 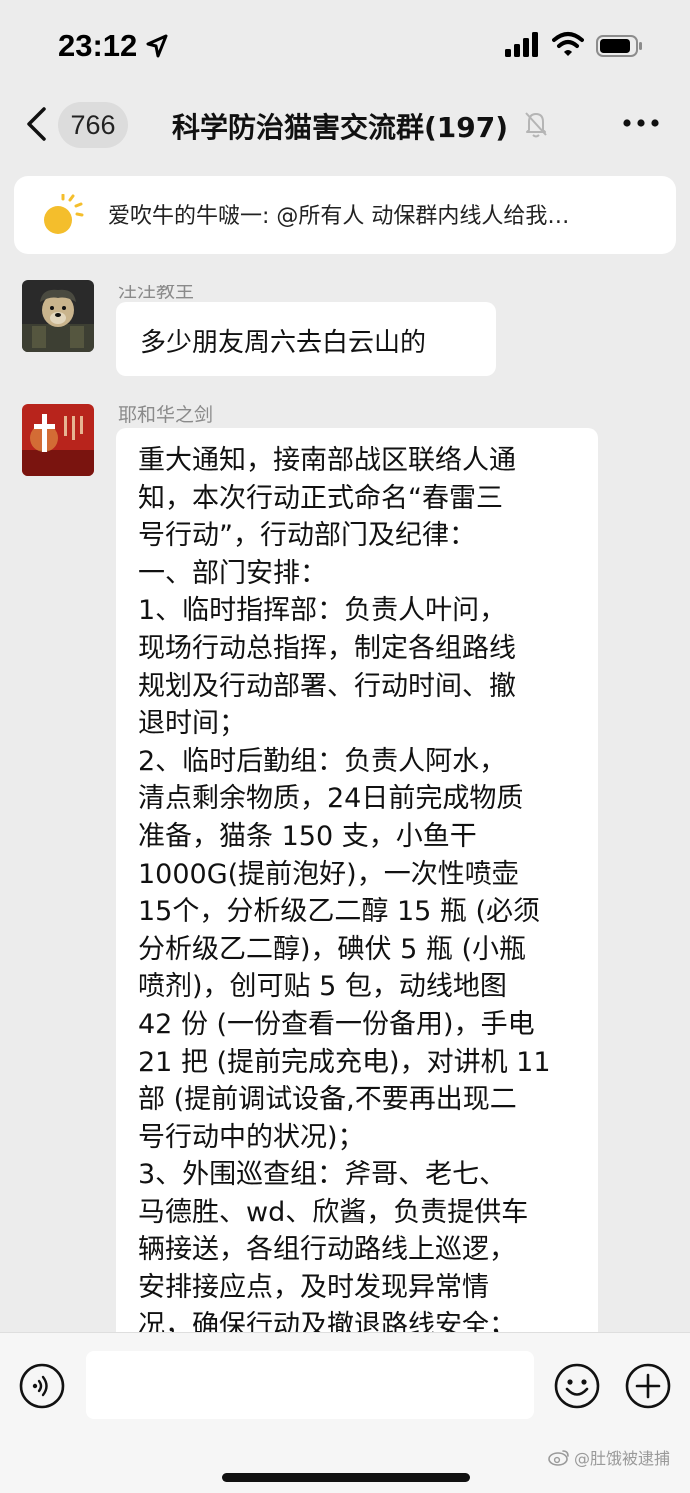 I want to click on chat-title: 科学防治猫害交流群(197), so click(x=340, y=126).